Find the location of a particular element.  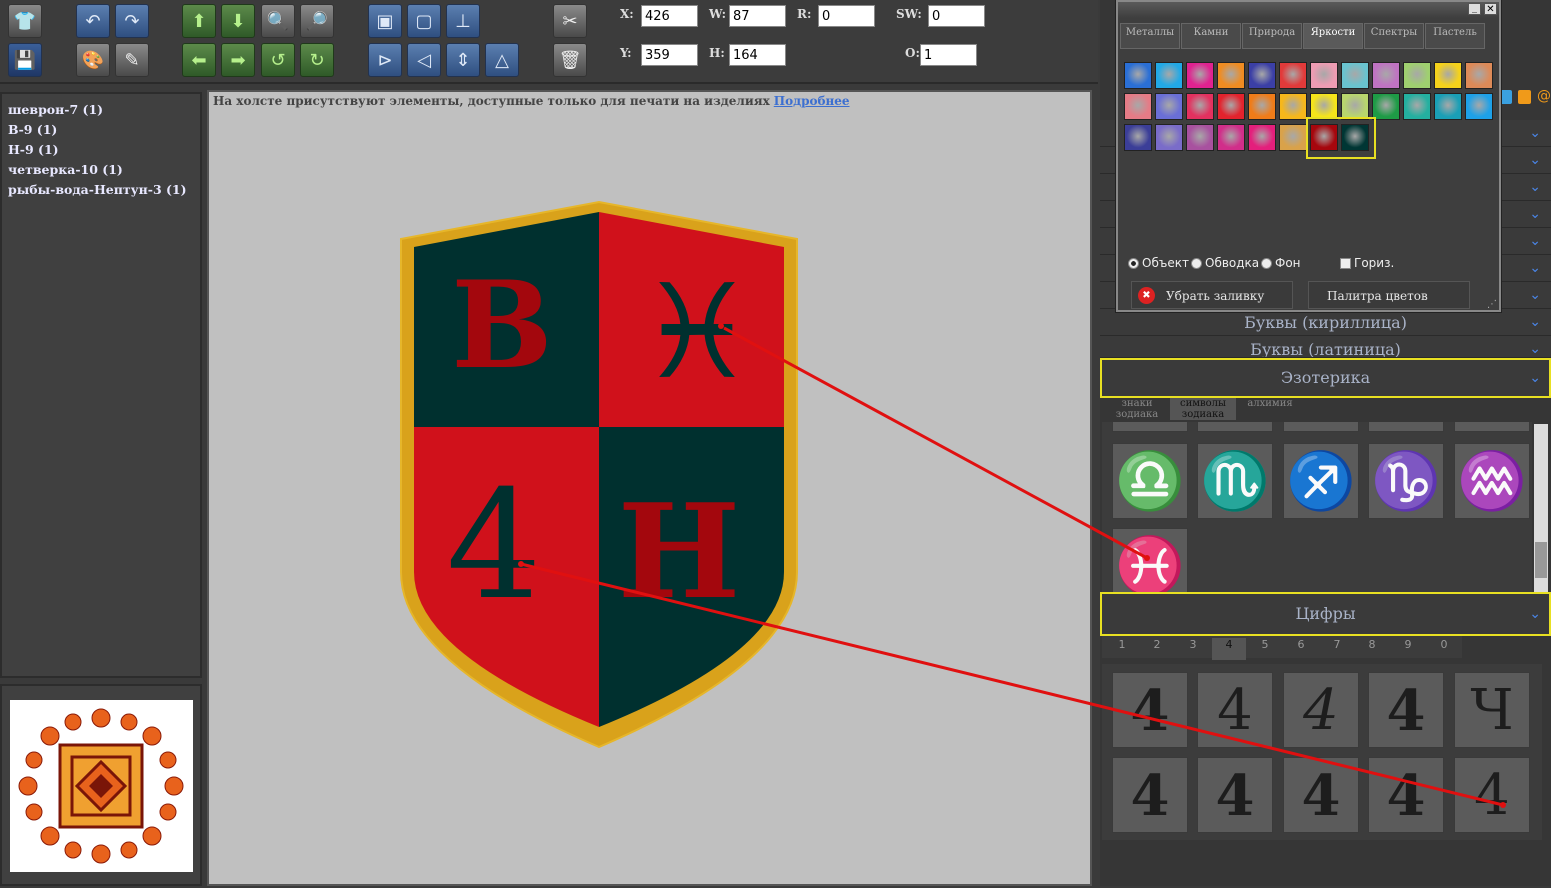

layer-item: В-9 (1) is located at coordinates (101, 130).